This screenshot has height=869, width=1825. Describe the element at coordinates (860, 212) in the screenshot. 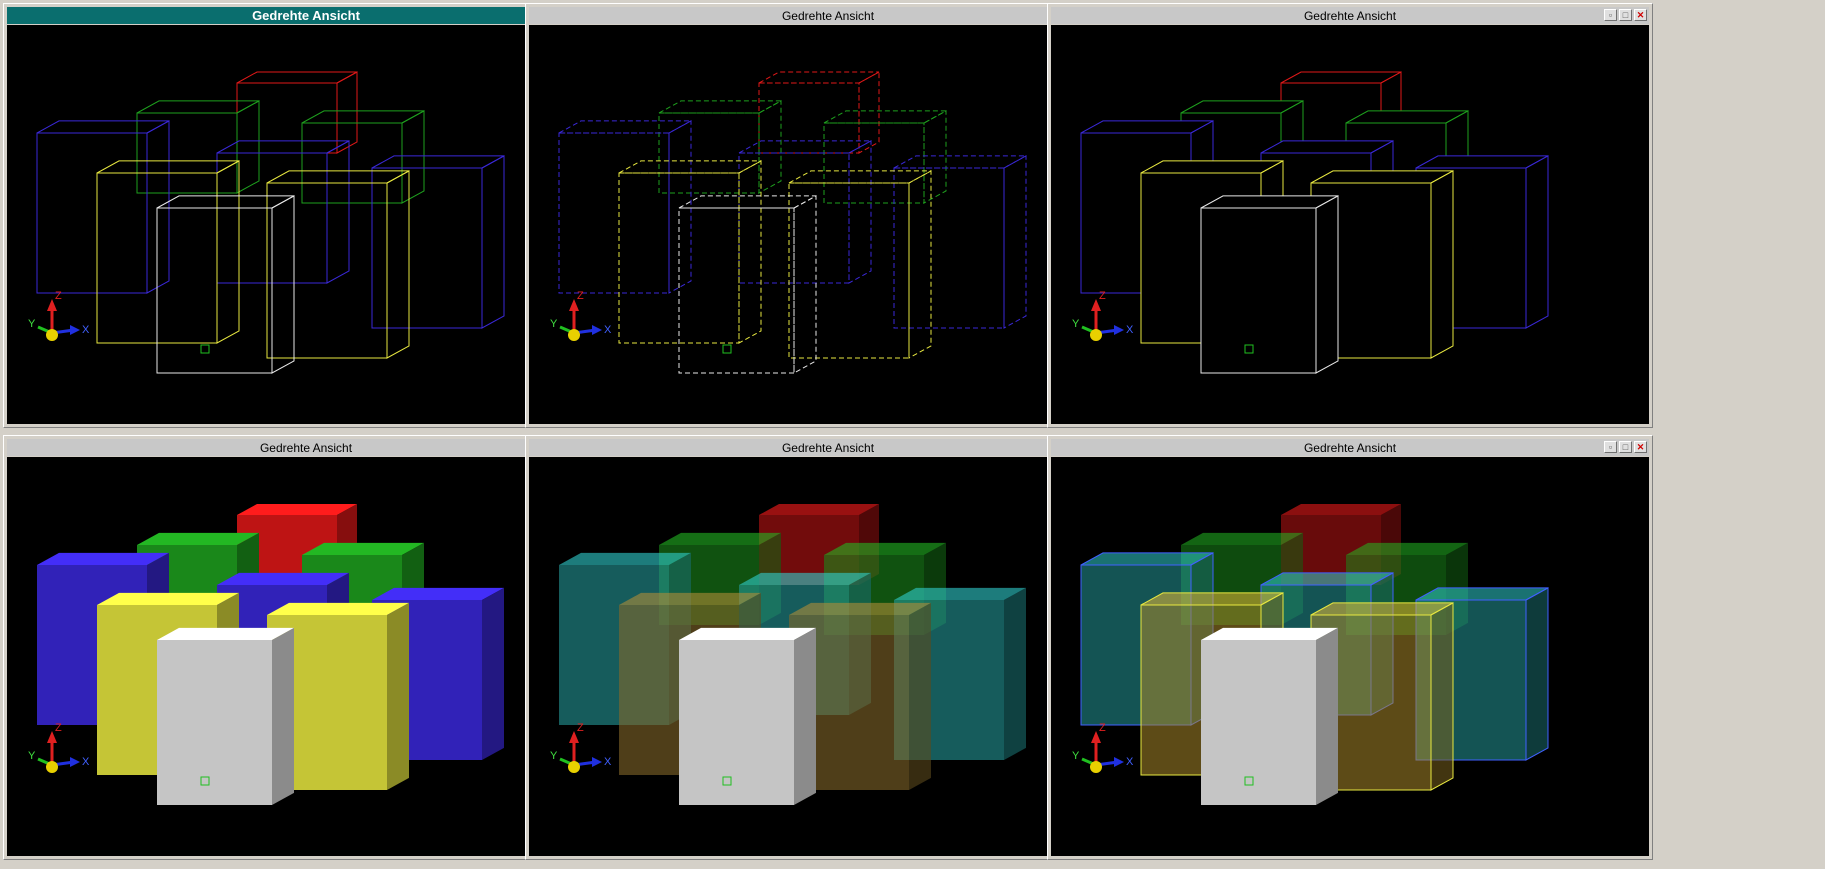

I see `blue-block-center-side-face` at that location.